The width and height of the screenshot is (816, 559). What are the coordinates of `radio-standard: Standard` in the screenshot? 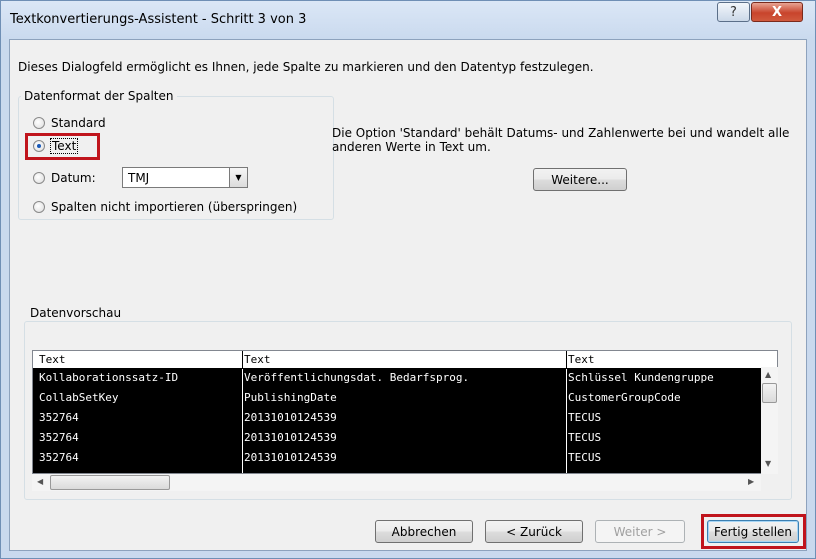 It's located at (69, 123).